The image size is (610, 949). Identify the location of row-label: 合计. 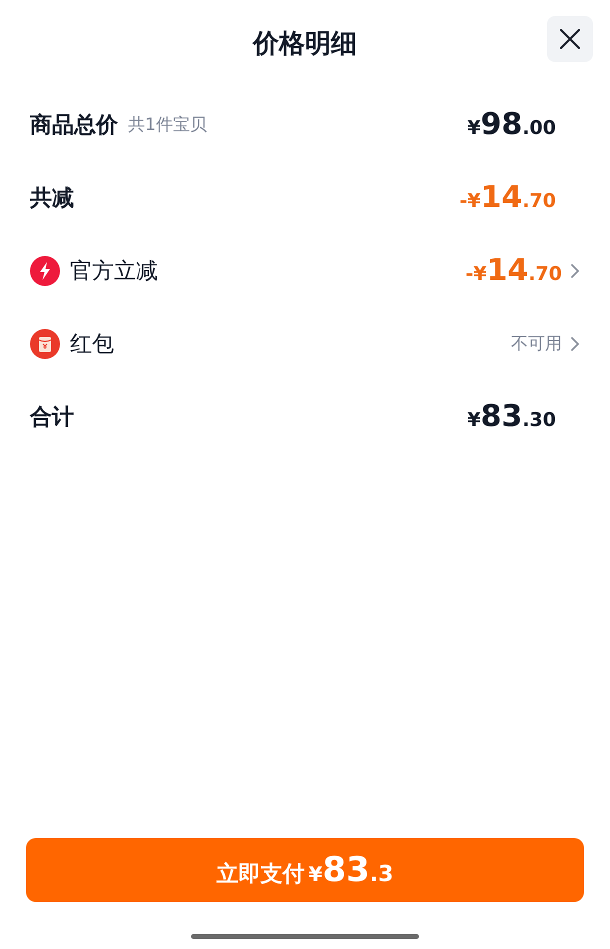
(52, 418).